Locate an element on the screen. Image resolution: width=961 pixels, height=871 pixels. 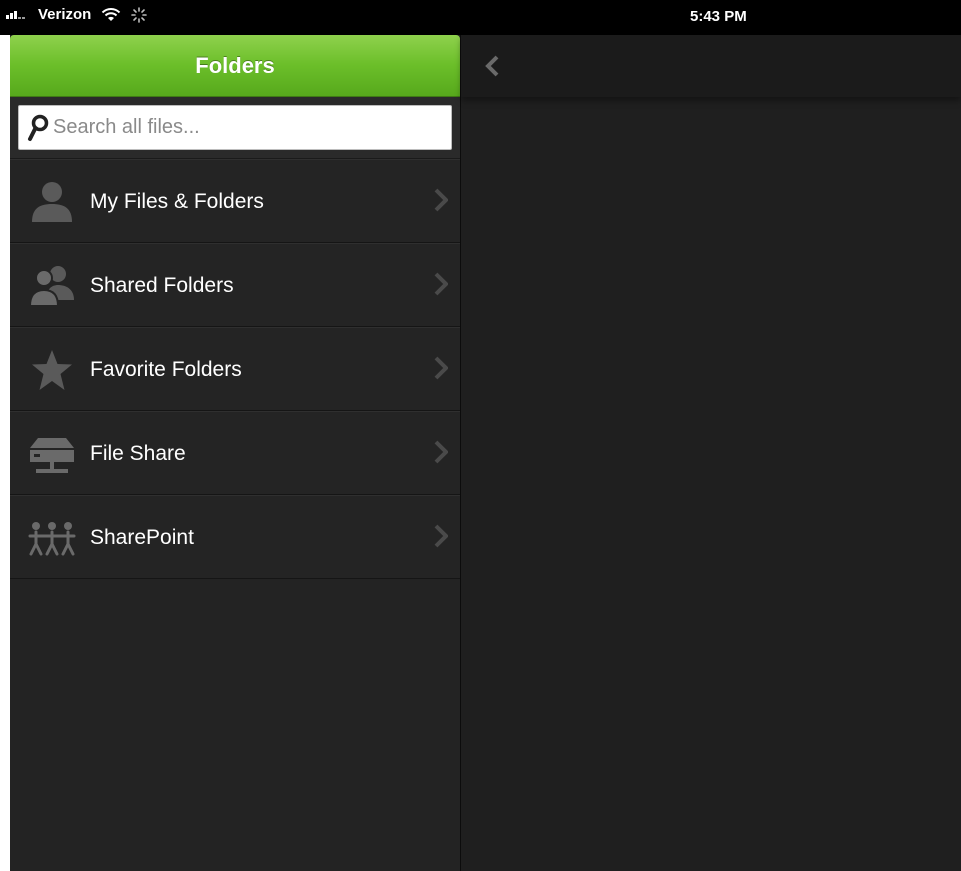
sidebar-item-label: My Files & Folders is located at coordinates (177, 201).